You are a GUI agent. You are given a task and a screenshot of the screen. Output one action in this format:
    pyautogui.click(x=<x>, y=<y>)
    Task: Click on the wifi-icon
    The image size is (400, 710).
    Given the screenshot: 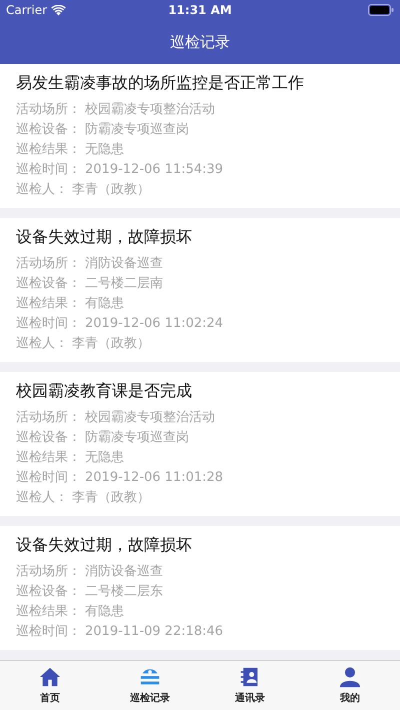 What is the action you would take?
    pyautogui.click(x=58, y=10)
    